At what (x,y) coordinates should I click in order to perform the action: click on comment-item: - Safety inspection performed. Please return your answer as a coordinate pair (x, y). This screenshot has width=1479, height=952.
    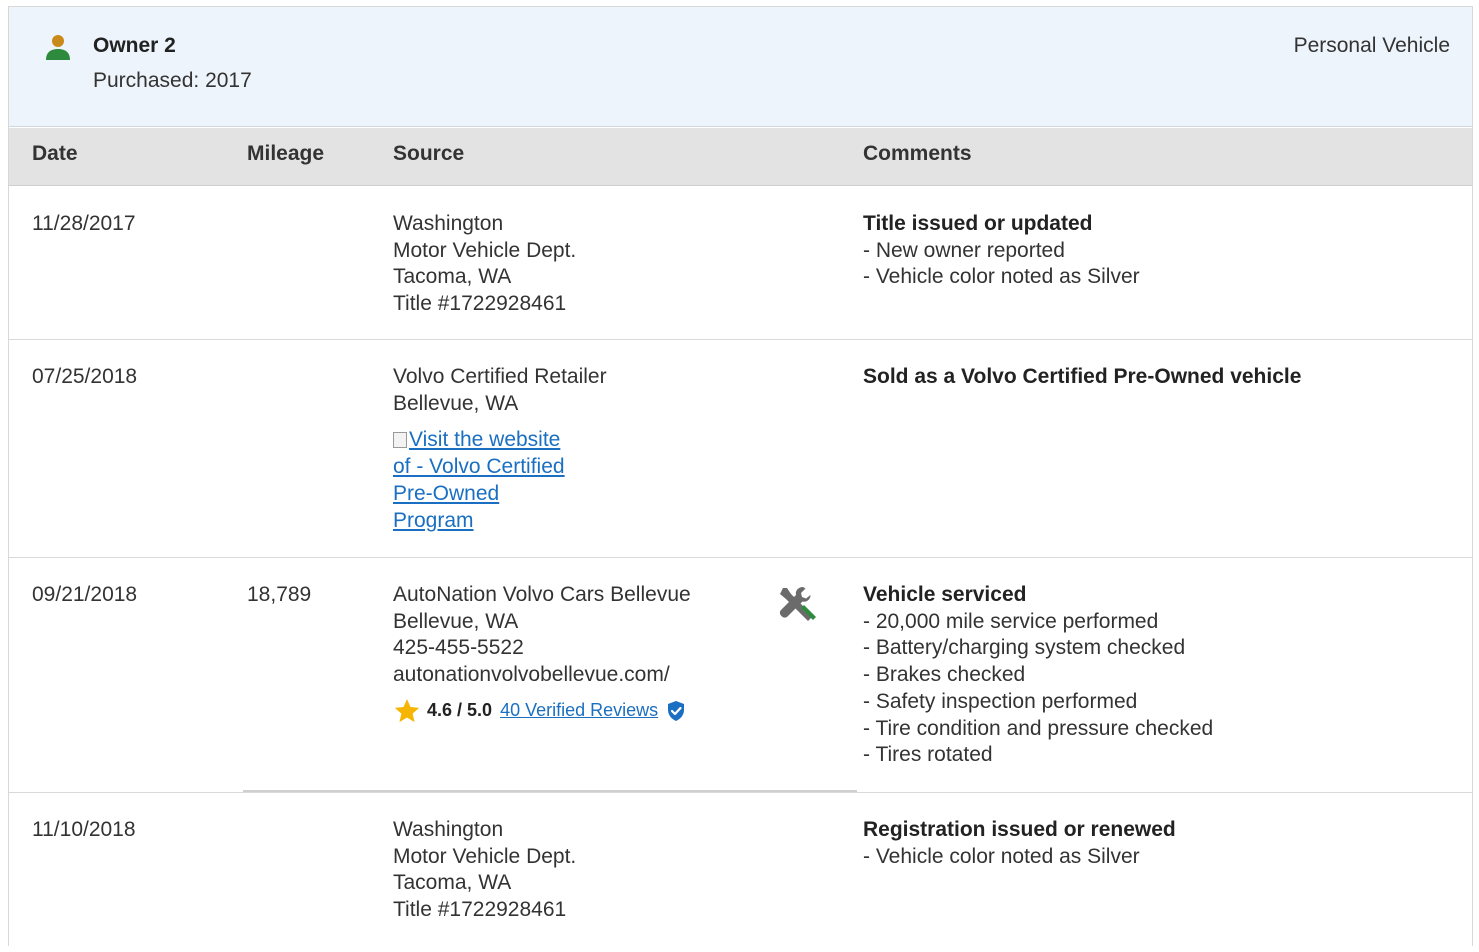
    Looking at the image, I should click on (1000, 701).